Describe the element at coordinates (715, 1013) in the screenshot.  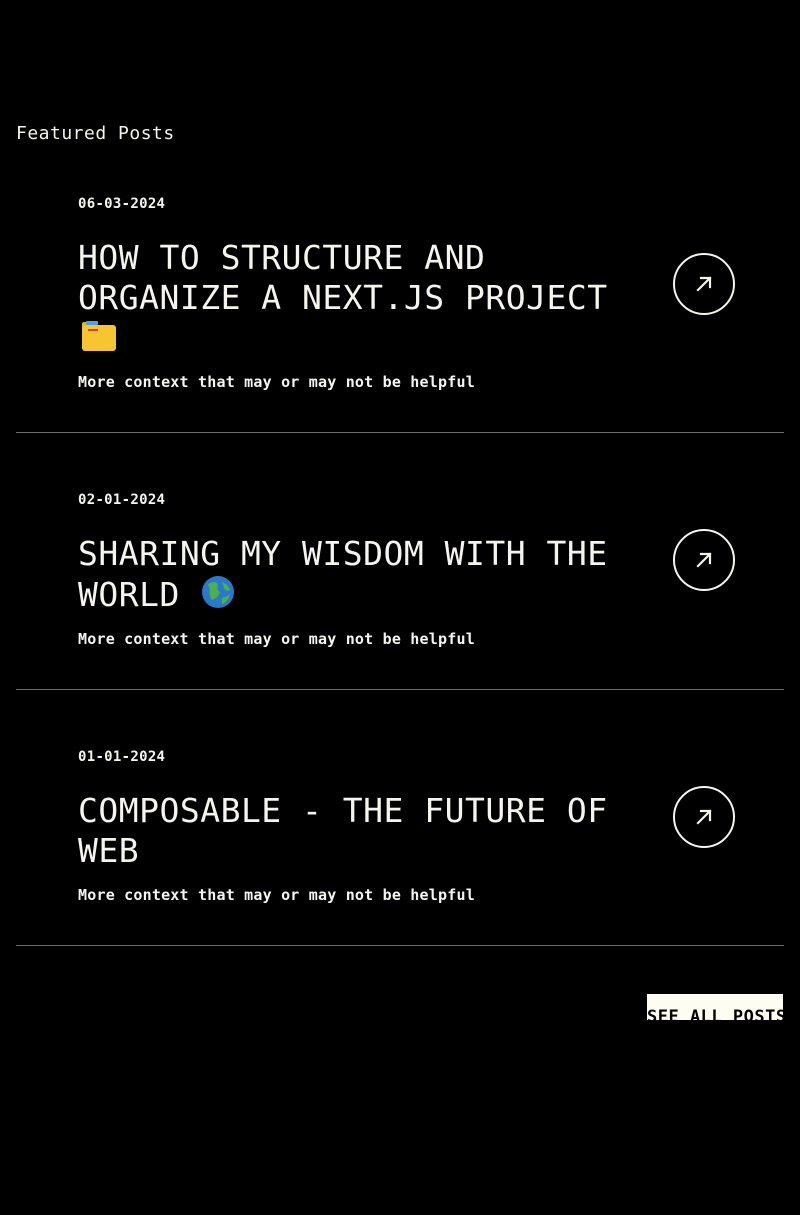
I see `see-all-posts-label: SEE ALL POSTS` at that location.